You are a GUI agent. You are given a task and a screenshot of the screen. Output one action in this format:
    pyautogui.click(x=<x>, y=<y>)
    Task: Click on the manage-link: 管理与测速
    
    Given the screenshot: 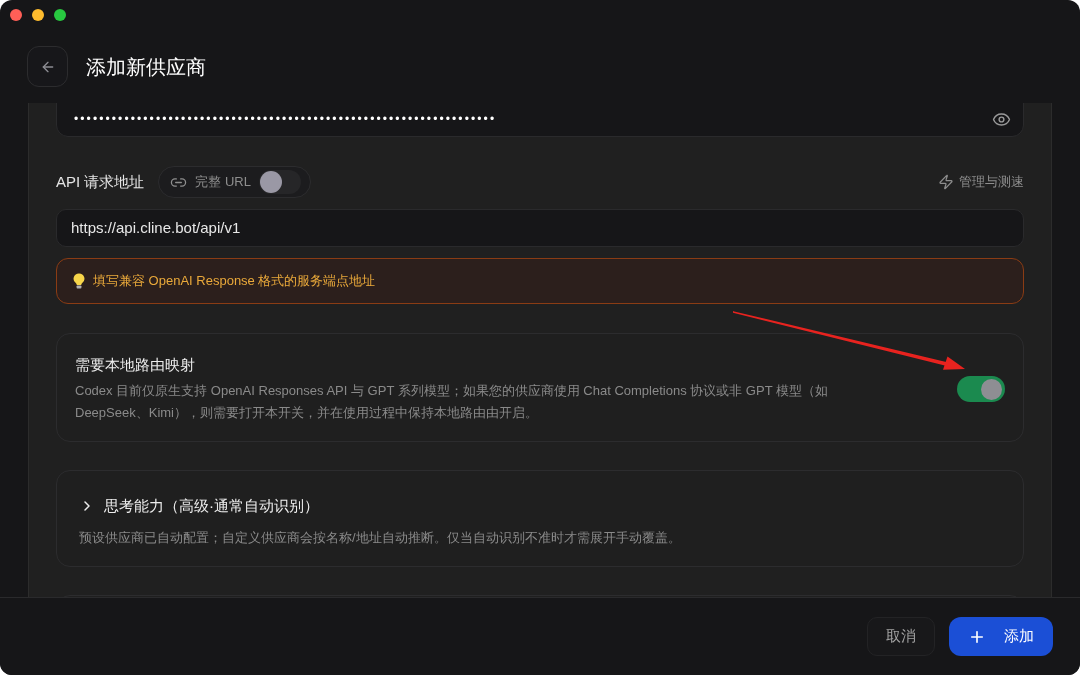 What is the action you would take?
    pyautogui.click(x=981, y=182)
    